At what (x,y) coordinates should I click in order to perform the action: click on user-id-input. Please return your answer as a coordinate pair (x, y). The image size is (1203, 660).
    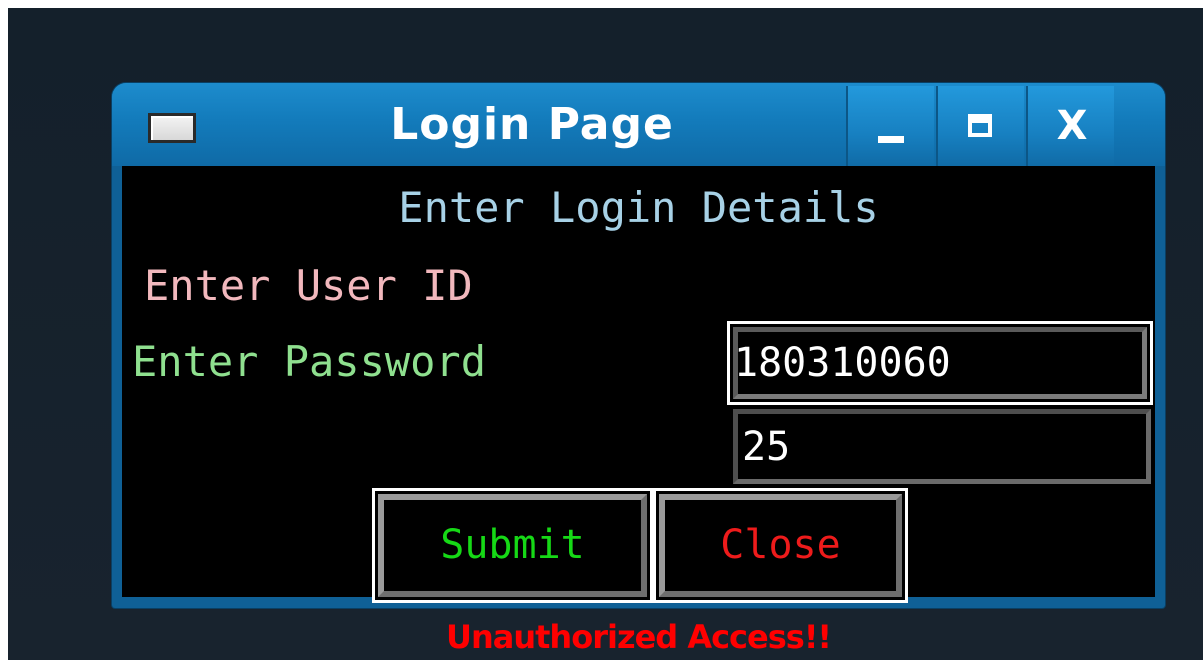
    Looking at the image, I should click on (940, 363).